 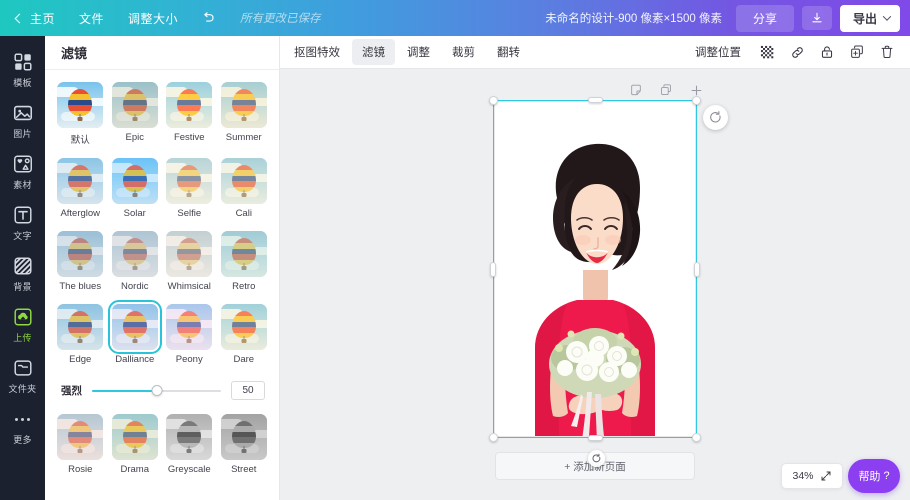 What do you see at coordinates (134, 469) in the screenshot?
I see `filter-label: Drama` at bounding box center [134, 469].